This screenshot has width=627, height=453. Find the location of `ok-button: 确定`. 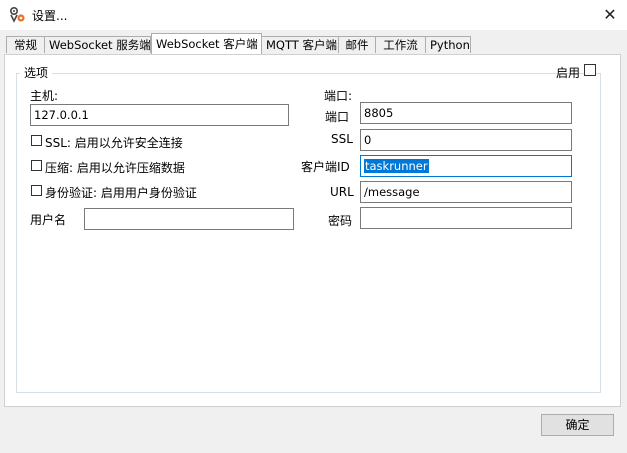

ok-button: 确定 is located at coordinates (577, 425).